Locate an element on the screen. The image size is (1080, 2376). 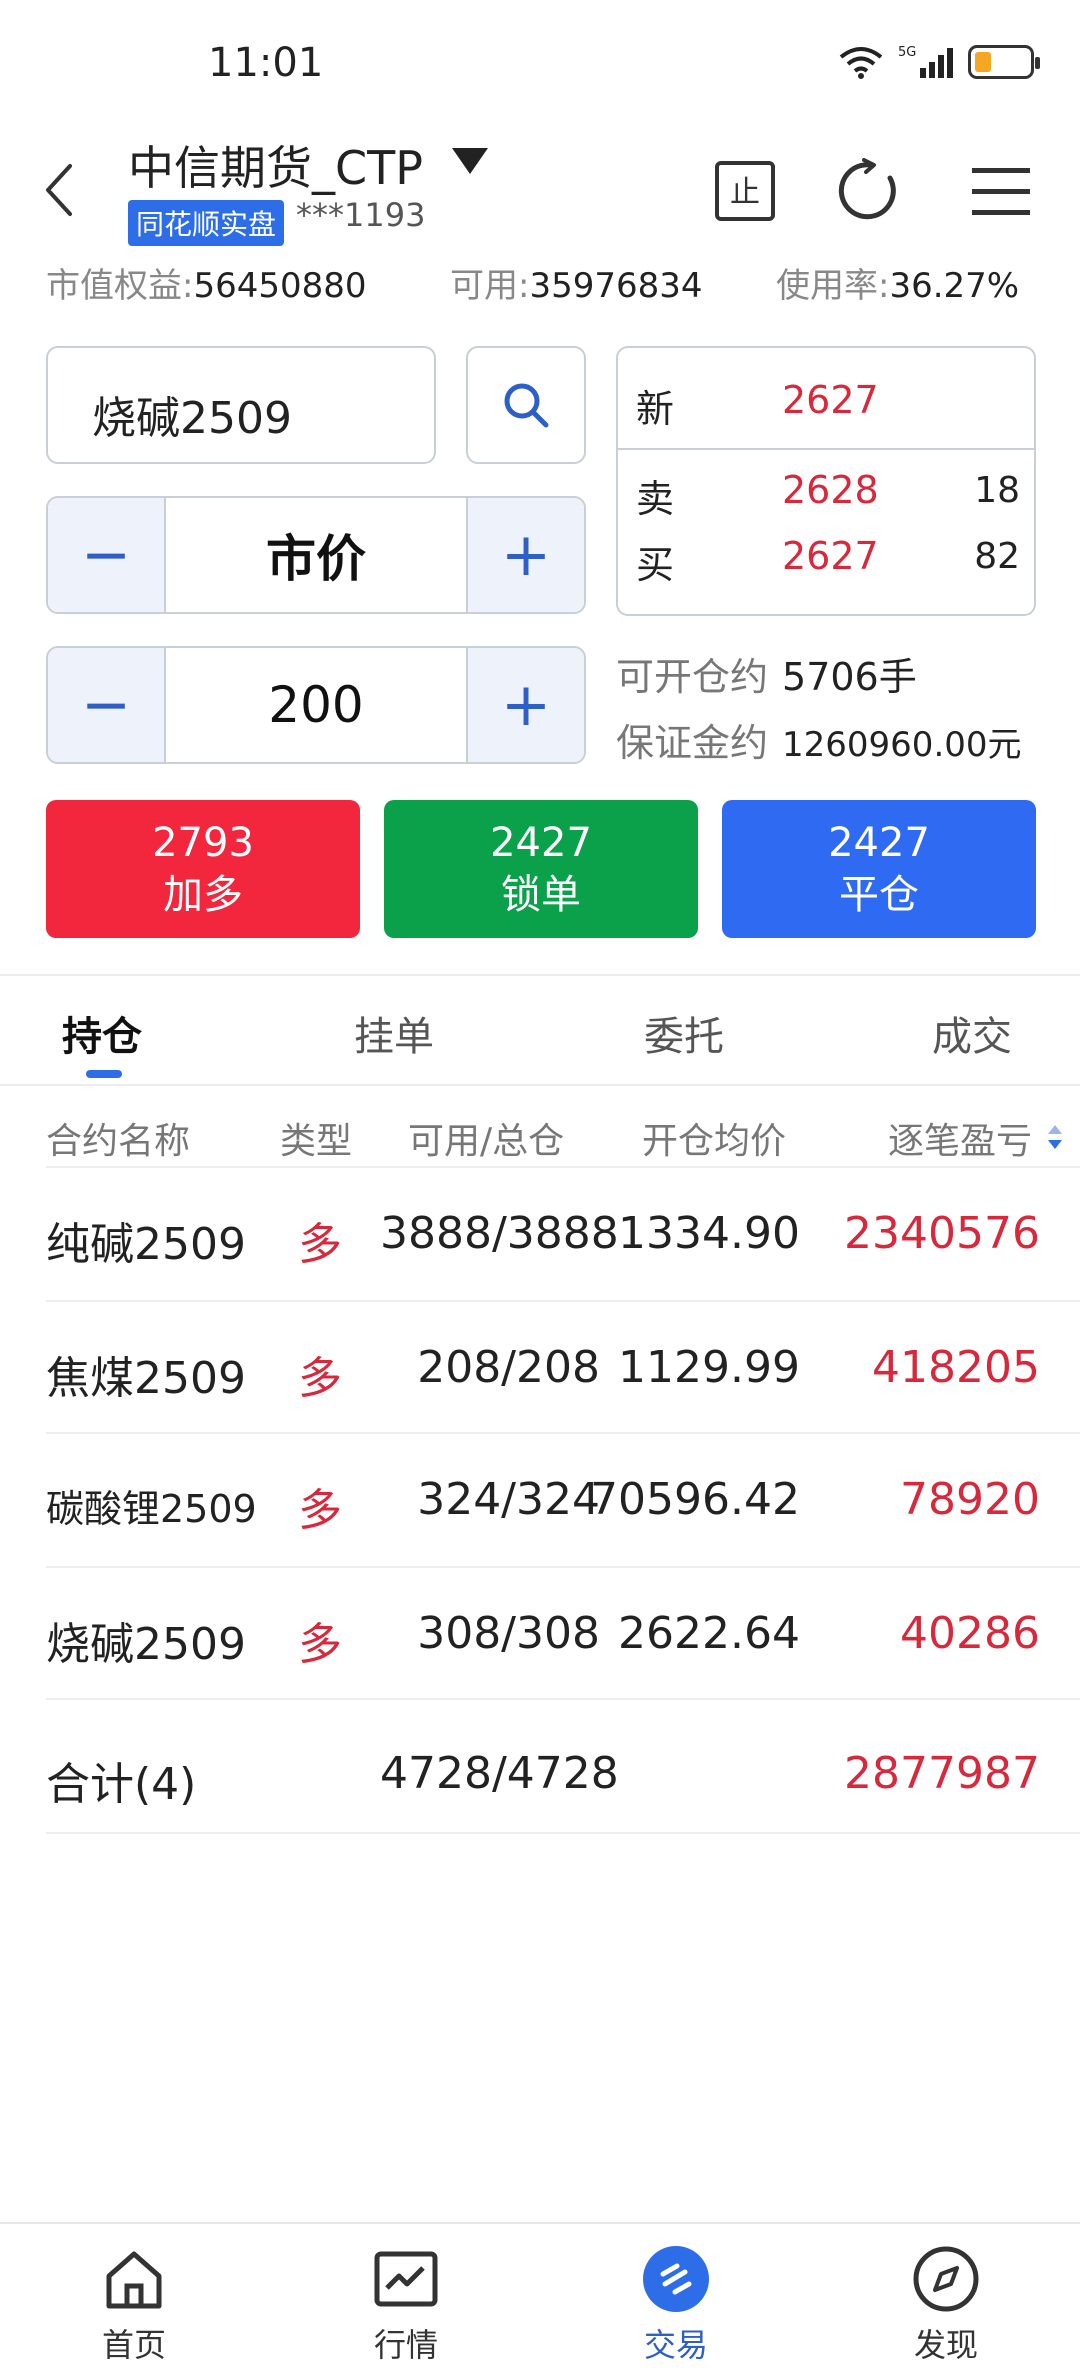
equity-label: 市值权益: is located at coordinates (120, 286).